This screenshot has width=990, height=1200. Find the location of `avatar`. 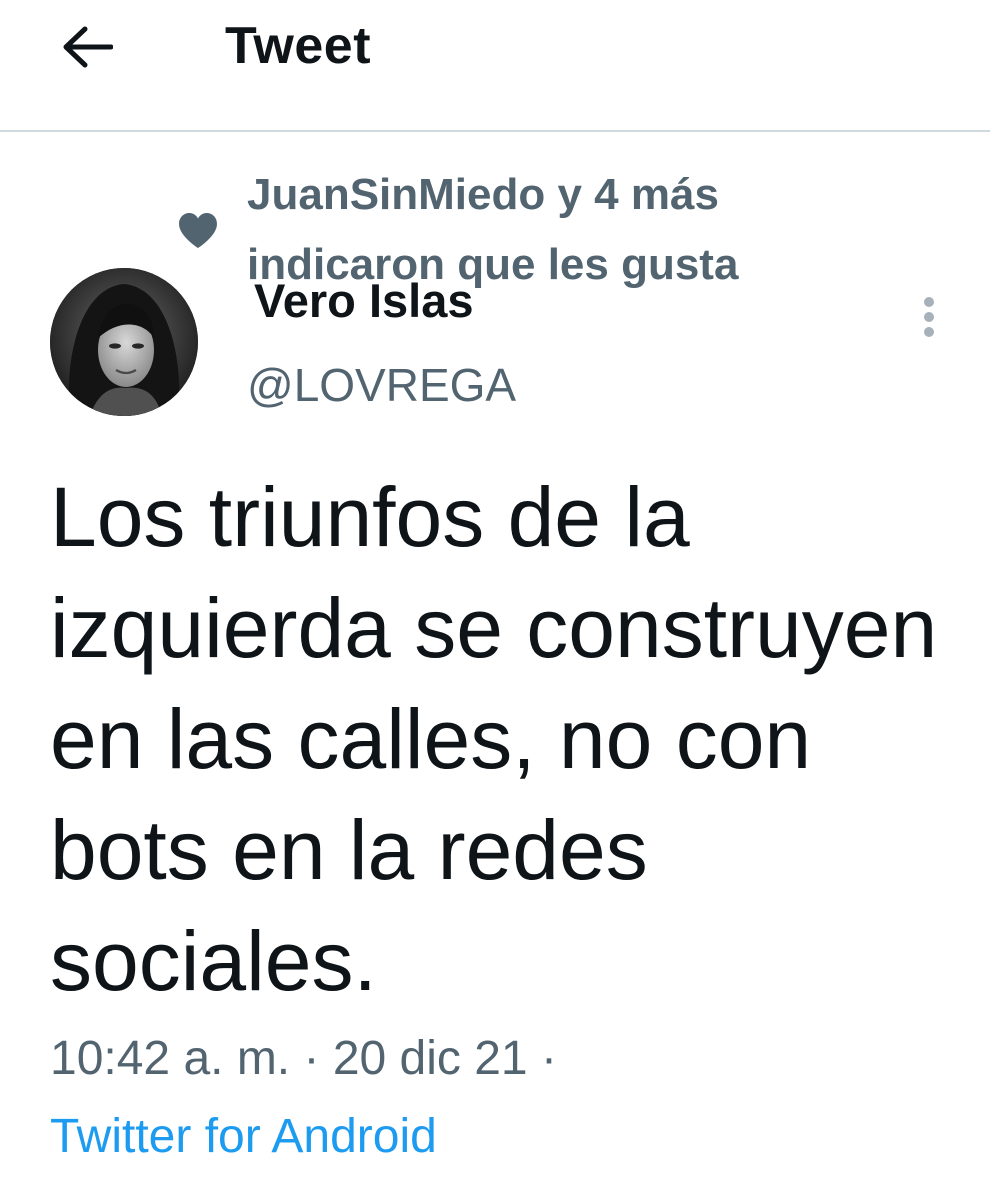

avatar is located at coordinates (124, 342).